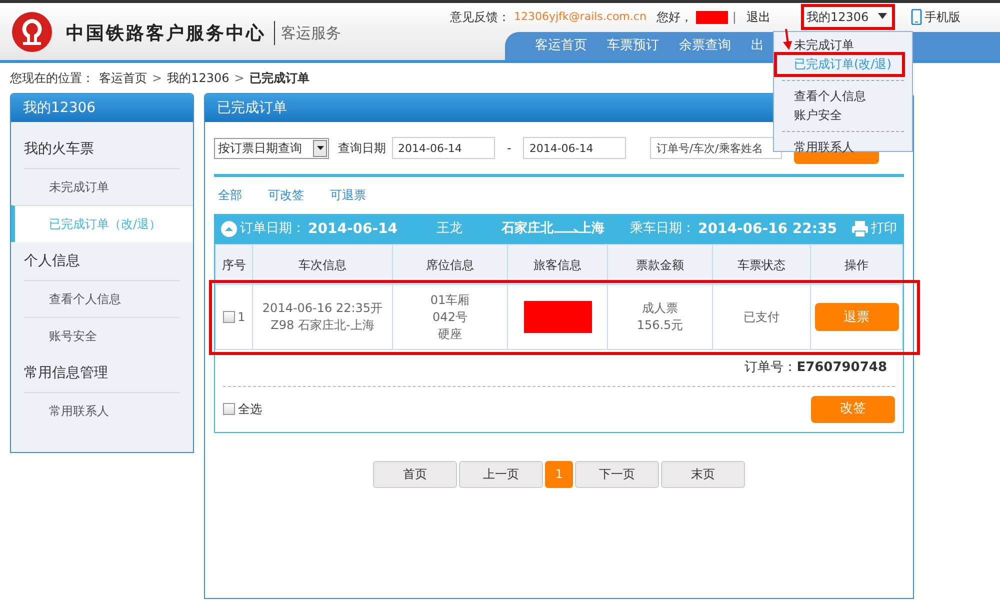  What do you see at coordinates (633, 46) in the screenshot?
I see `nav-link: 车票预订` at bounding box center [633, 46].